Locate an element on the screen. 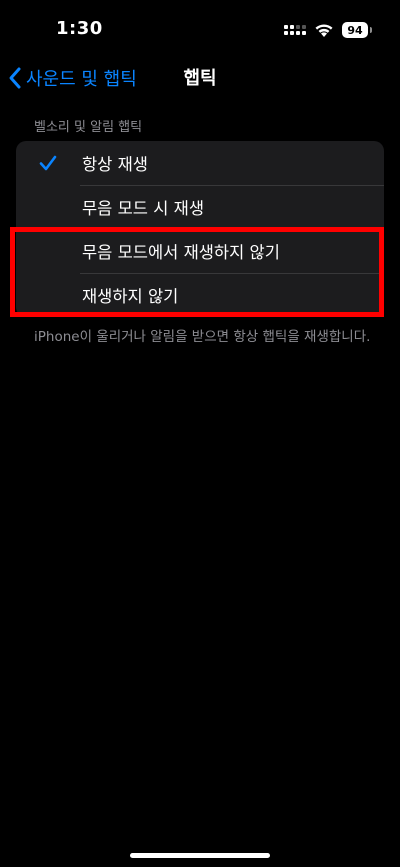 The height and width of the screenshot is (867, 400). option-dont-play-in-silent-mode: 무음 모드에서 재생하지 않기 is located at coordinates (200, 251).